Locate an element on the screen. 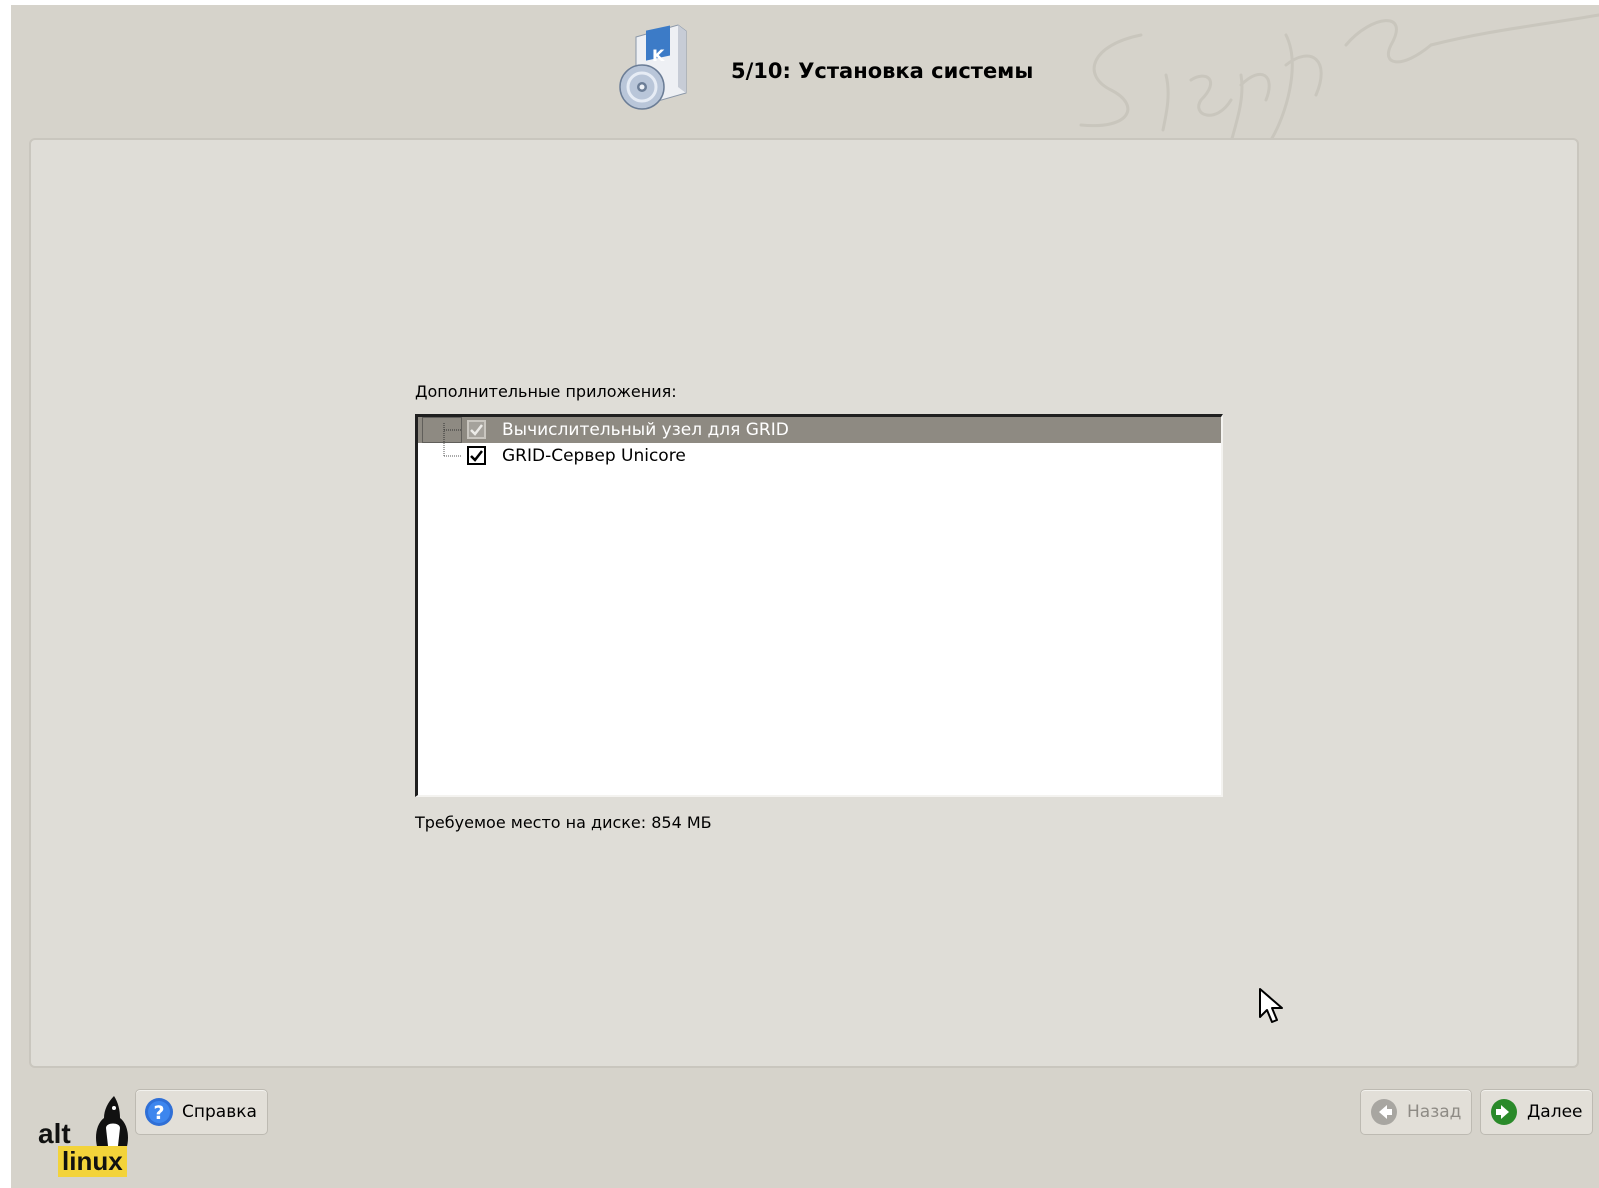  tree-item-grid-compute-node: Вычислительный узел для GRID is located at coordinates (819, 430).